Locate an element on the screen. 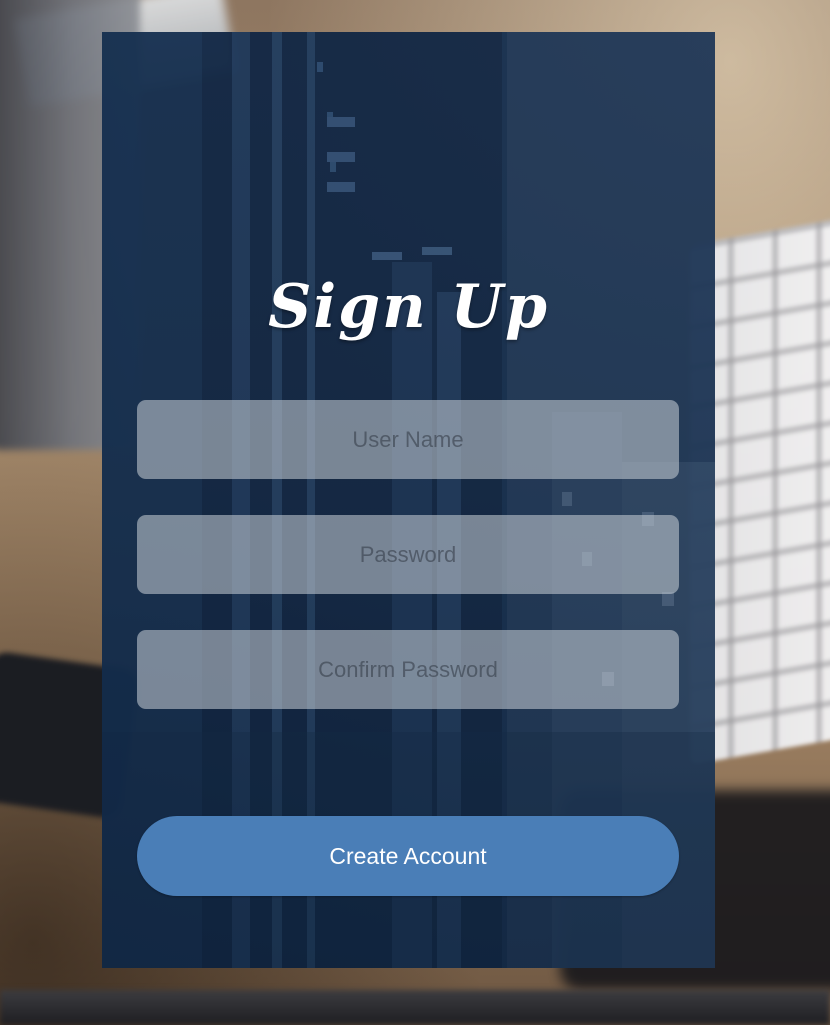 Image resolution: width=830 pixels, height=1025 pixels. create-account-button: Create Account is located at coordinates (408, 856).